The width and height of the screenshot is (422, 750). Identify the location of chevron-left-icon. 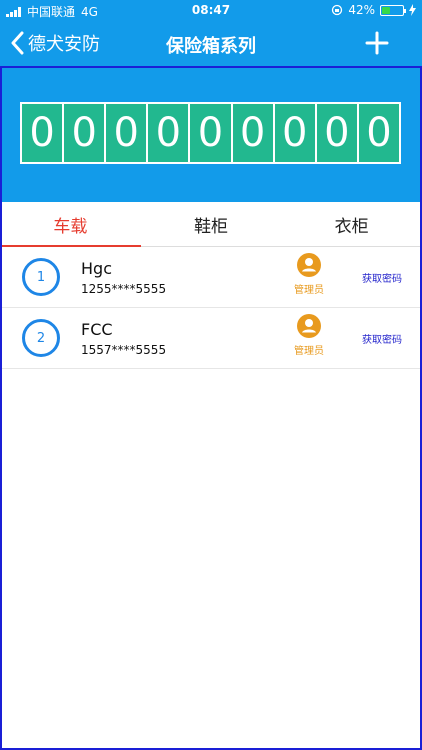
(17, 43).